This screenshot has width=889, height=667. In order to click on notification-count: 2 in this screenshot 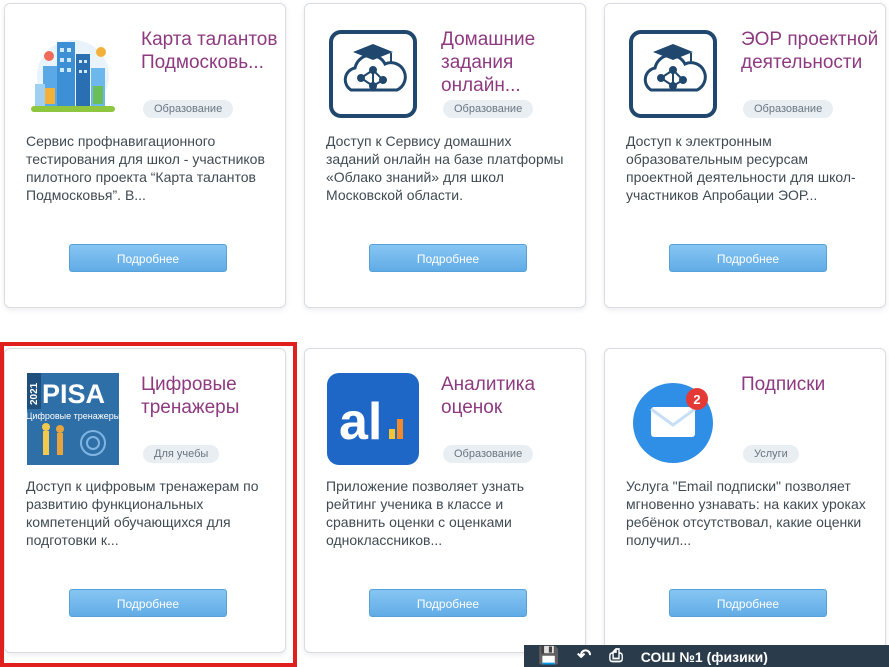, I will do `click(696, 399)`.